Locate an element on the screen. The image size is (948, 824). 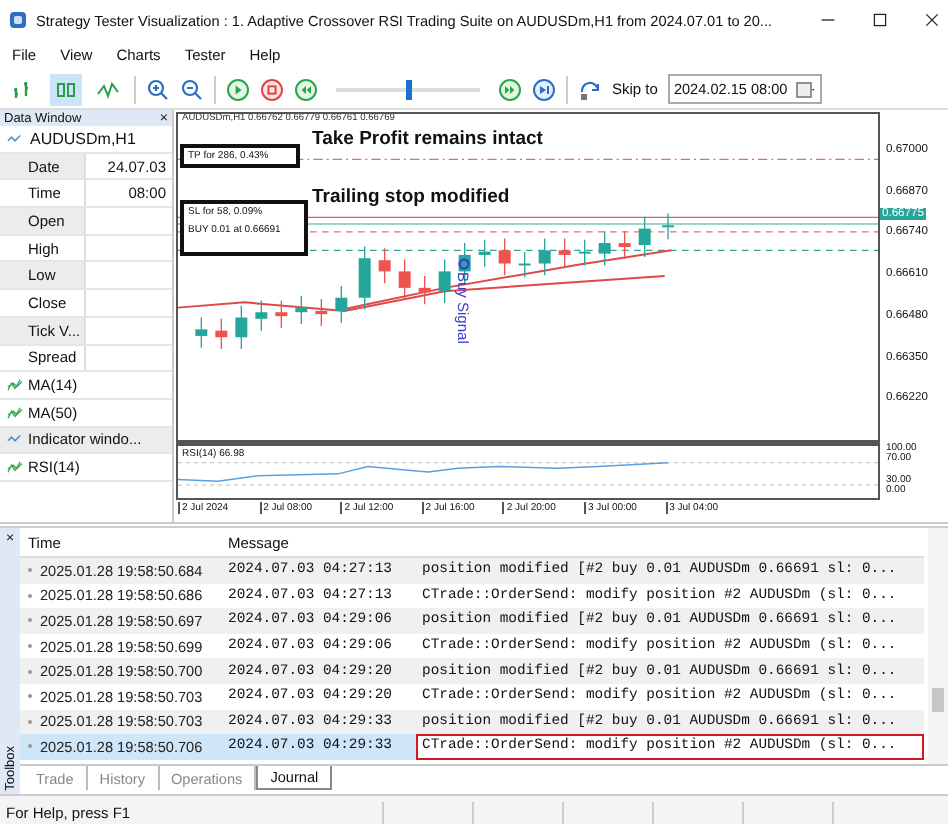
candle-chart-mode-button is located at coordinates (66, 89).